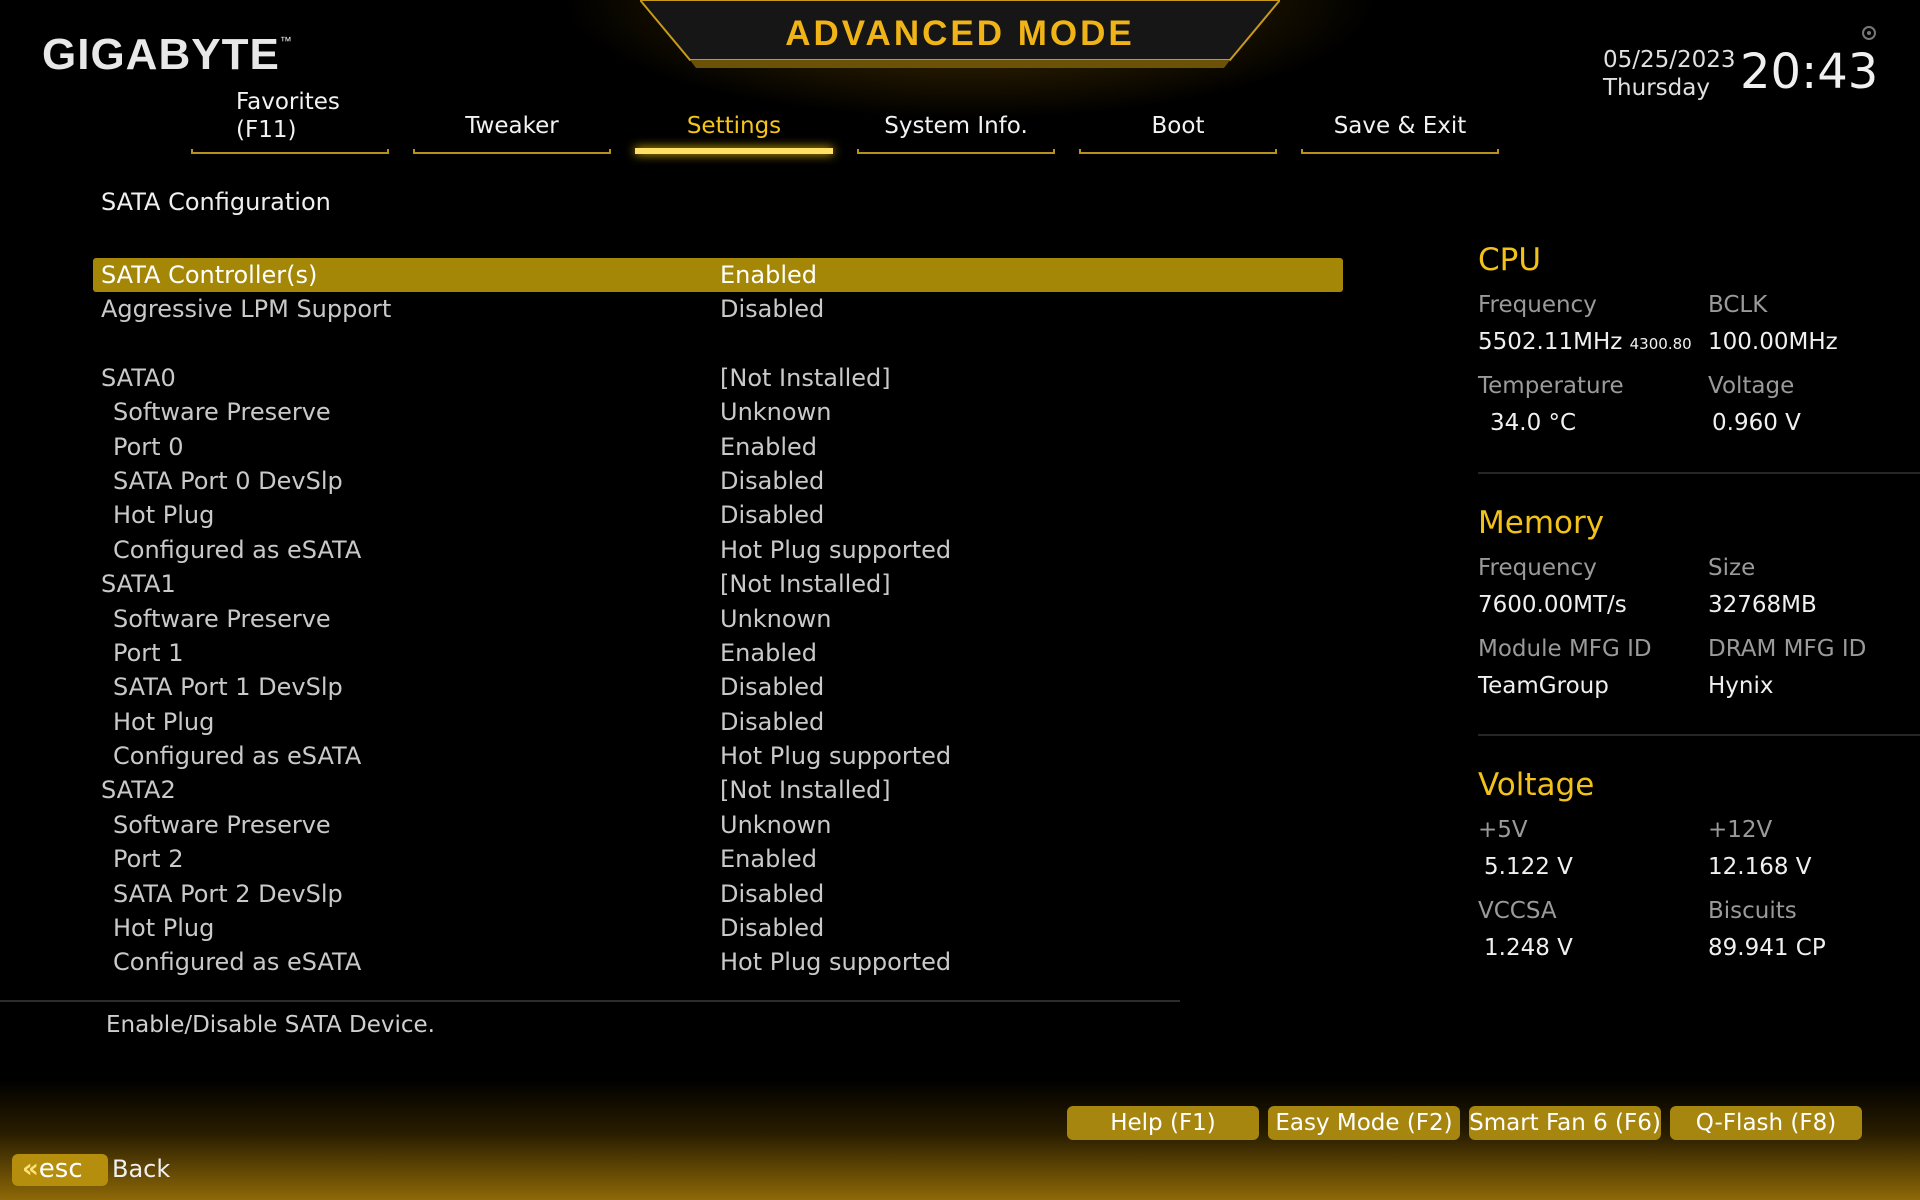 The height and width of the screenshot is (1200, 1920). Describe the element at coordinates (266, 130) in the screenshot. I see `tab-favorites-key: (F11)` at that location.